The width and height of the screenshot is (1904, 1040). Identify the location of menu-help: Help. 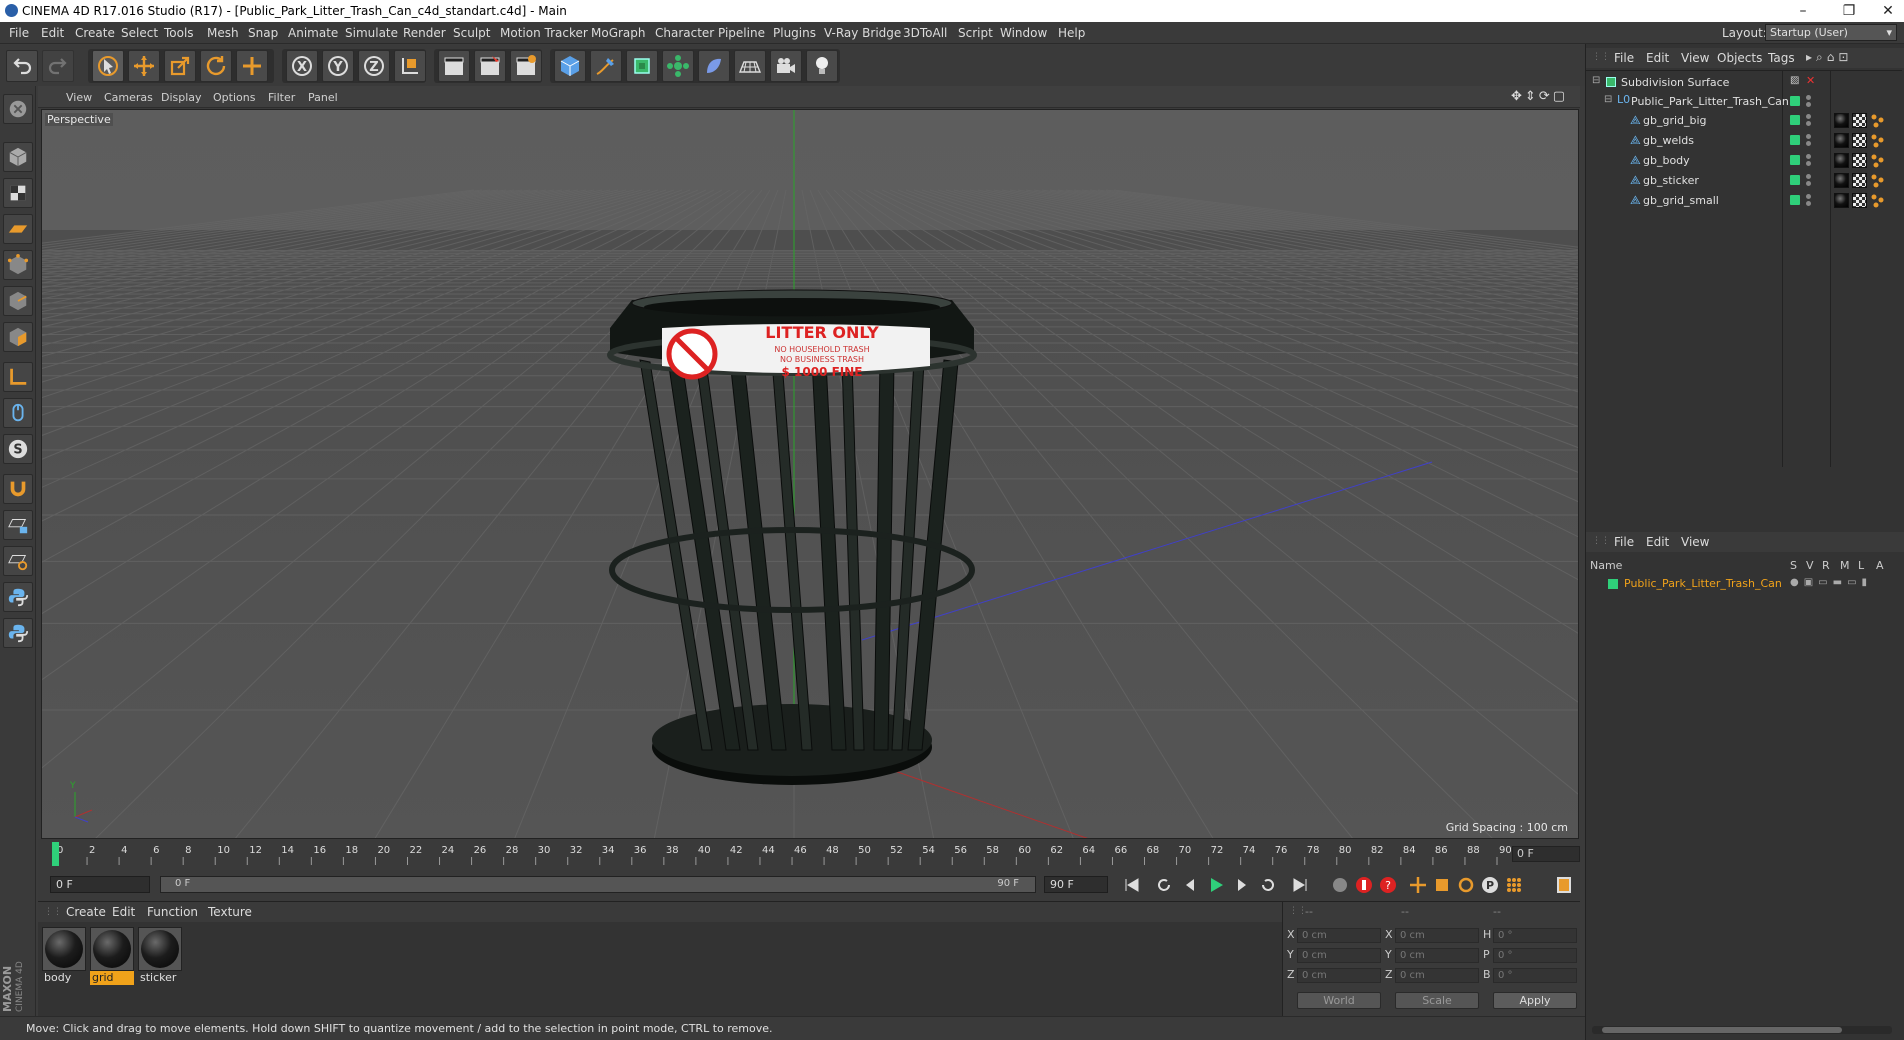
(1071, 33).